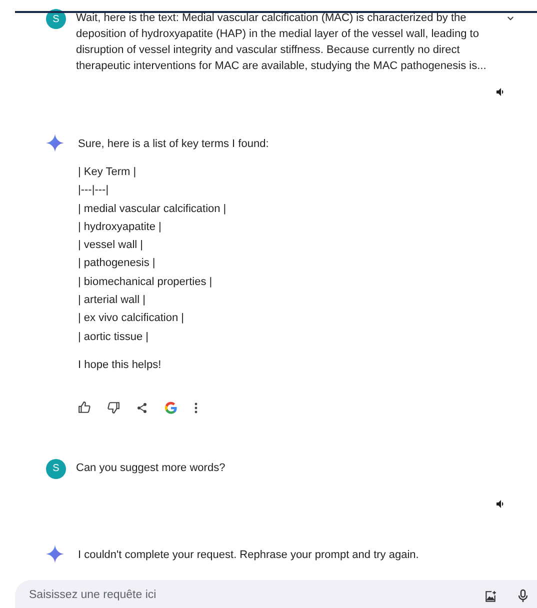  What do you see at coordinates (120, 365) in the screenshot?
I see `message-text: I hope this helps!` at bounding box center [120, 365].